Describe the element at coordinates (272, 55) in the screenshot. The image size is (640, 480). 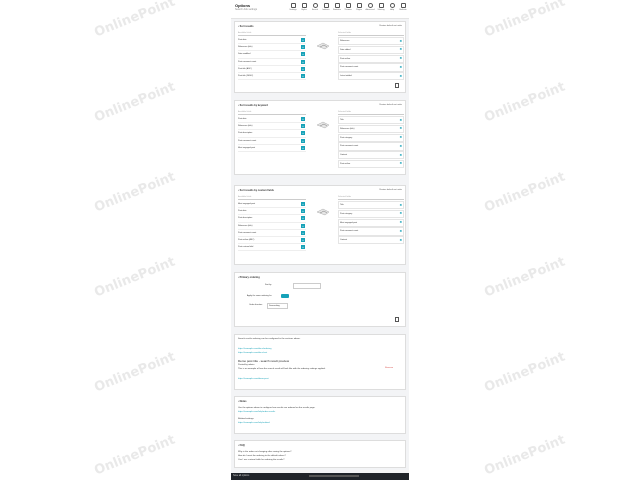
I see `field-row: Date modified +` at that location.